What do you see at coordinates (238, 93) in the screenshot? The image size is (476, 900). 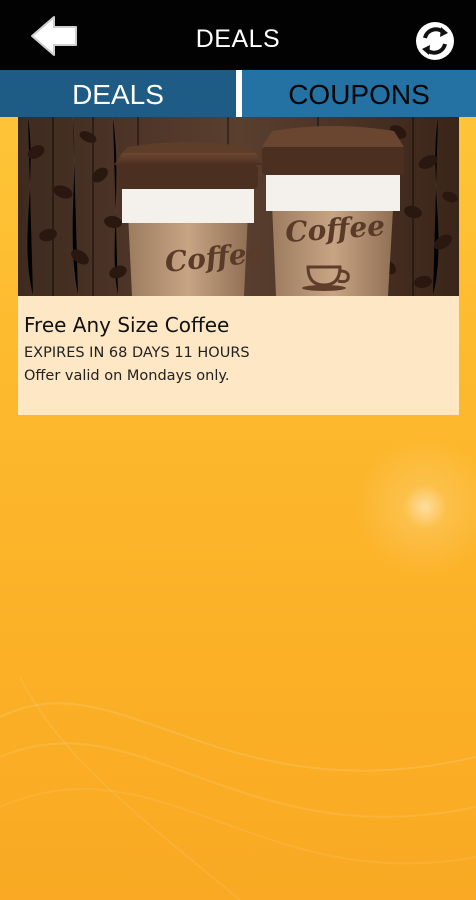 I see `tab-bar: DEALS COUPONS` at bounding box center [238, 93].